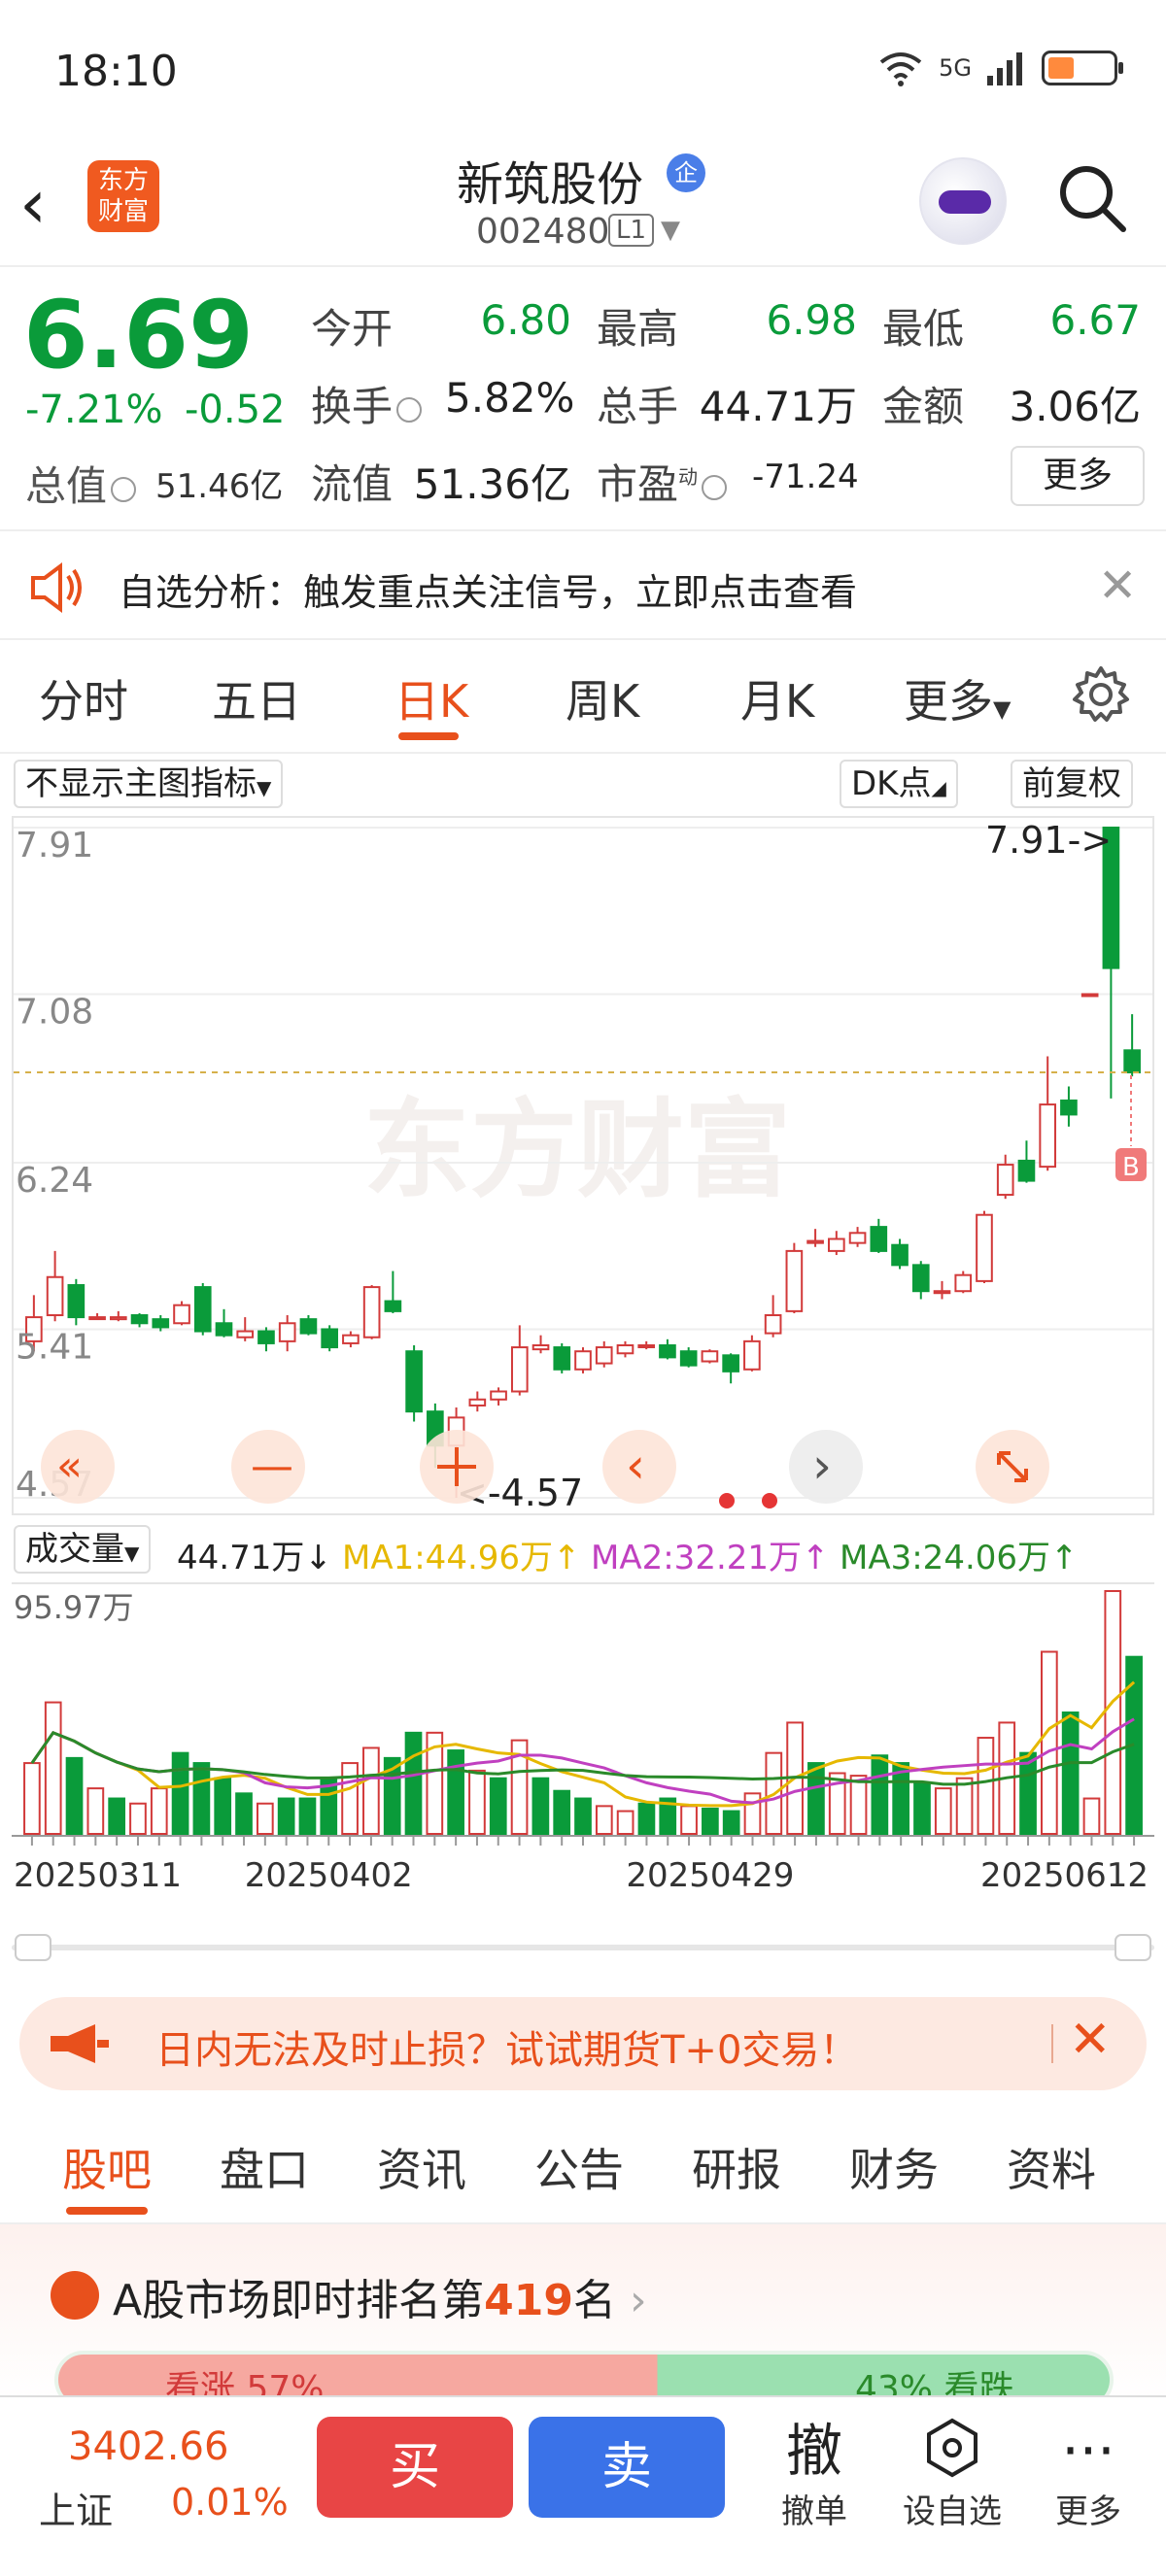  Describe the element at coordinates (955, 68) in the screenshot. I see `network-label: 5G` at that location.